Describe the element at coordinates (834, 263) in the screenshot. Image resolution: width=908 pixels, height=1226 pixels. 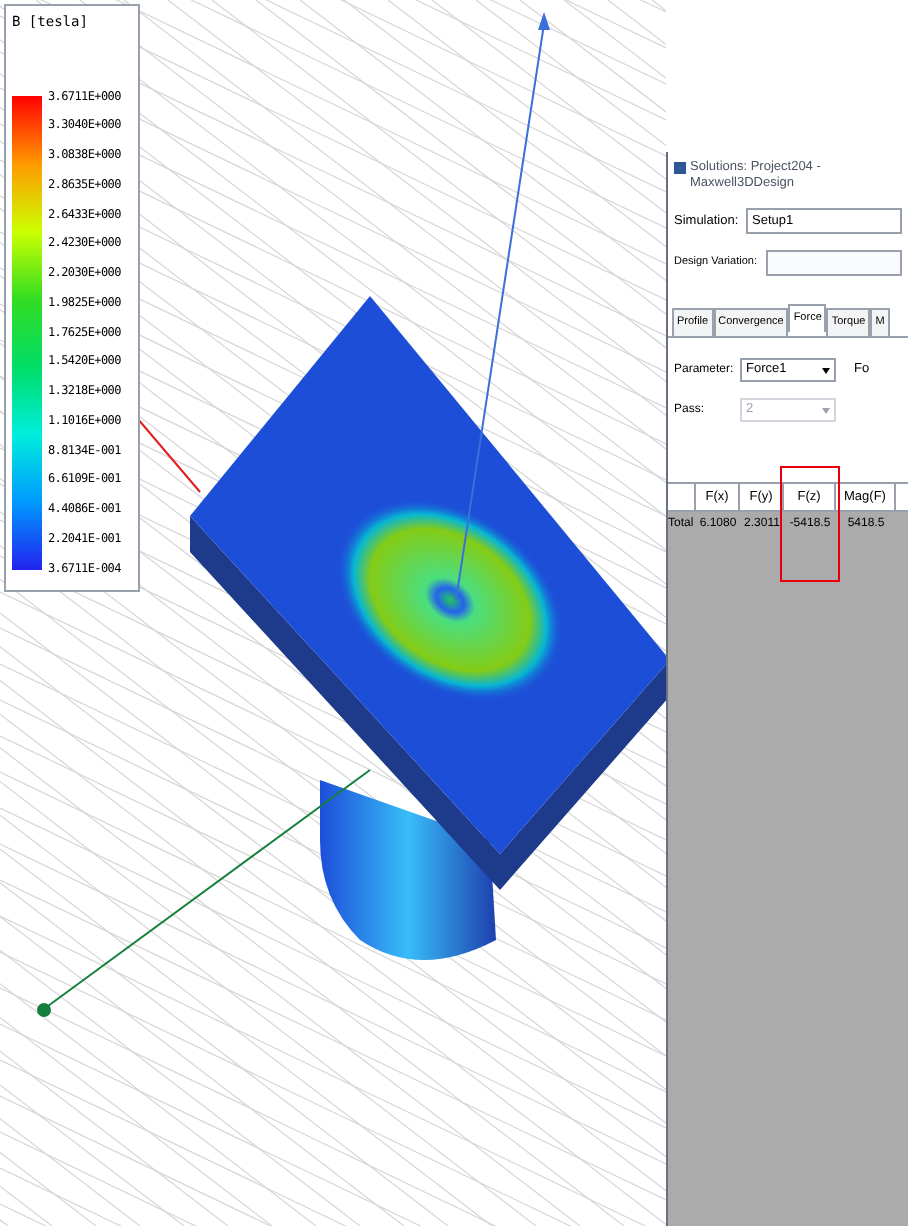
I see `design-variation-field` at that location.